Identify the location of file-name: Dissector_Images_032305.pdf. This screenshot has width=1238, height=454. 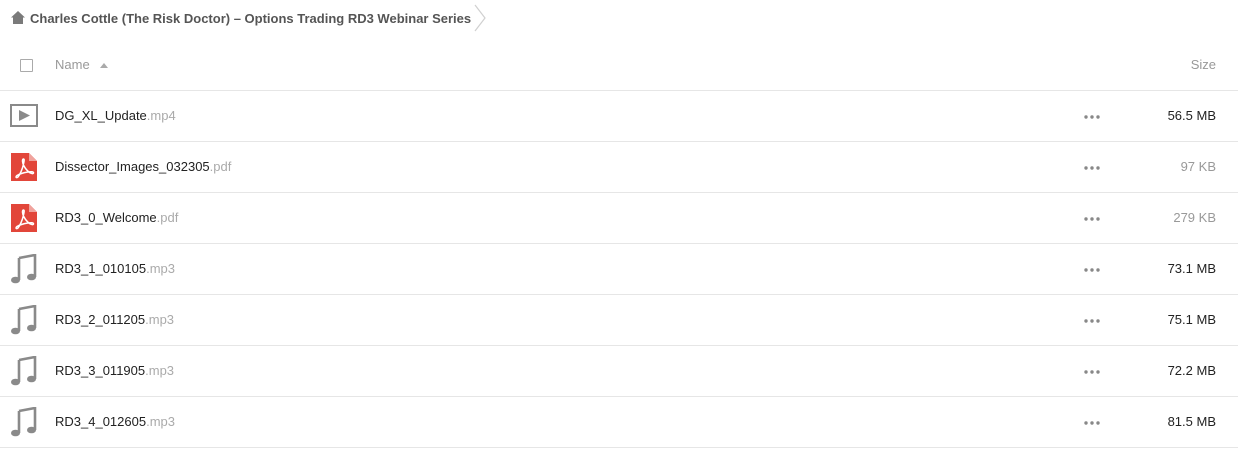
(143, 166).